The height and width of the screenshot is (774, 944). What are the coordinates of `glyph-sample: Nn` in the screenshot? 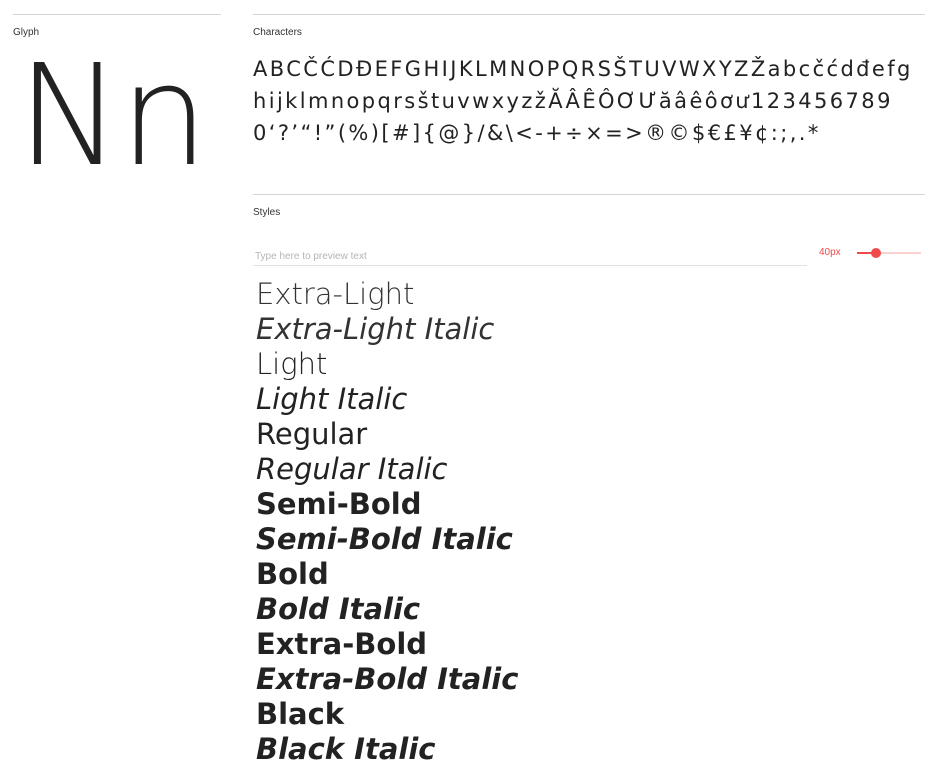 It's located at (112, 116).